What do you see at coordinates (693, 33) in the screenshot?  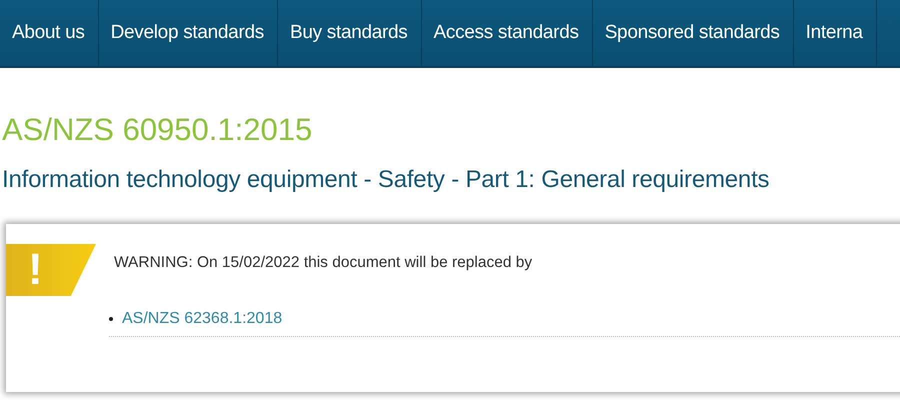 I see `nav-link: Sponsored standards` at bounding box center [693, 33].